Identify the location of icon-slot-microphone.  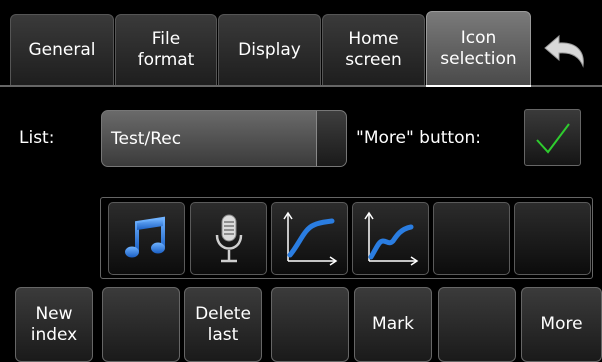
(228, 238).